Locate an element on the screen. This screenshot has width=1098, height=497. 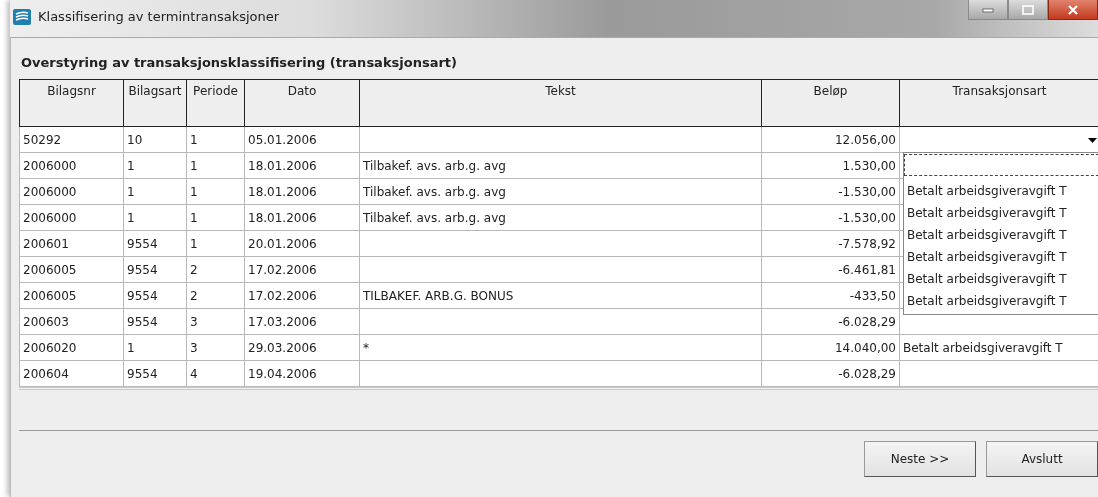
column-header: Beløp is located at coordinates (830, 103).